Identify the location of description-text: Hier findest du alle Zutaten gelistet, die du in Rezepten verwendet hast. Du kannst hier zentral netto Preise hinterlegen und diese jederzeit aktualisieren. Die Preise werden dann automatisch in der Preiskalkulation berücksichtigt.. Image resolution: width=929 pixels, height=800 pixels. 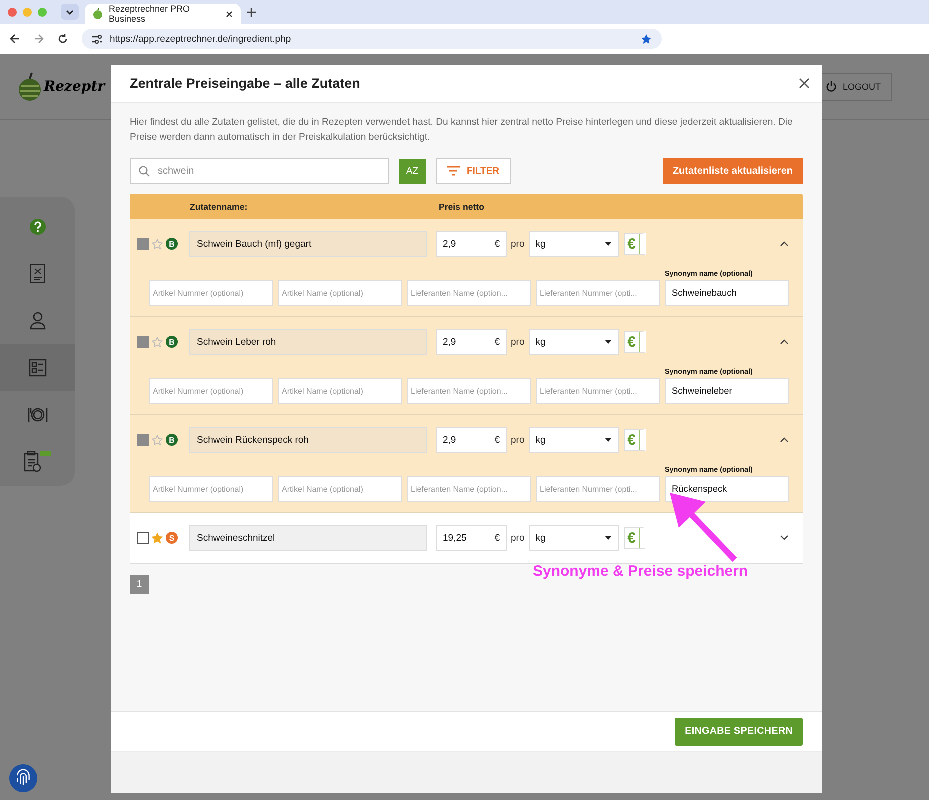
(462, 130).